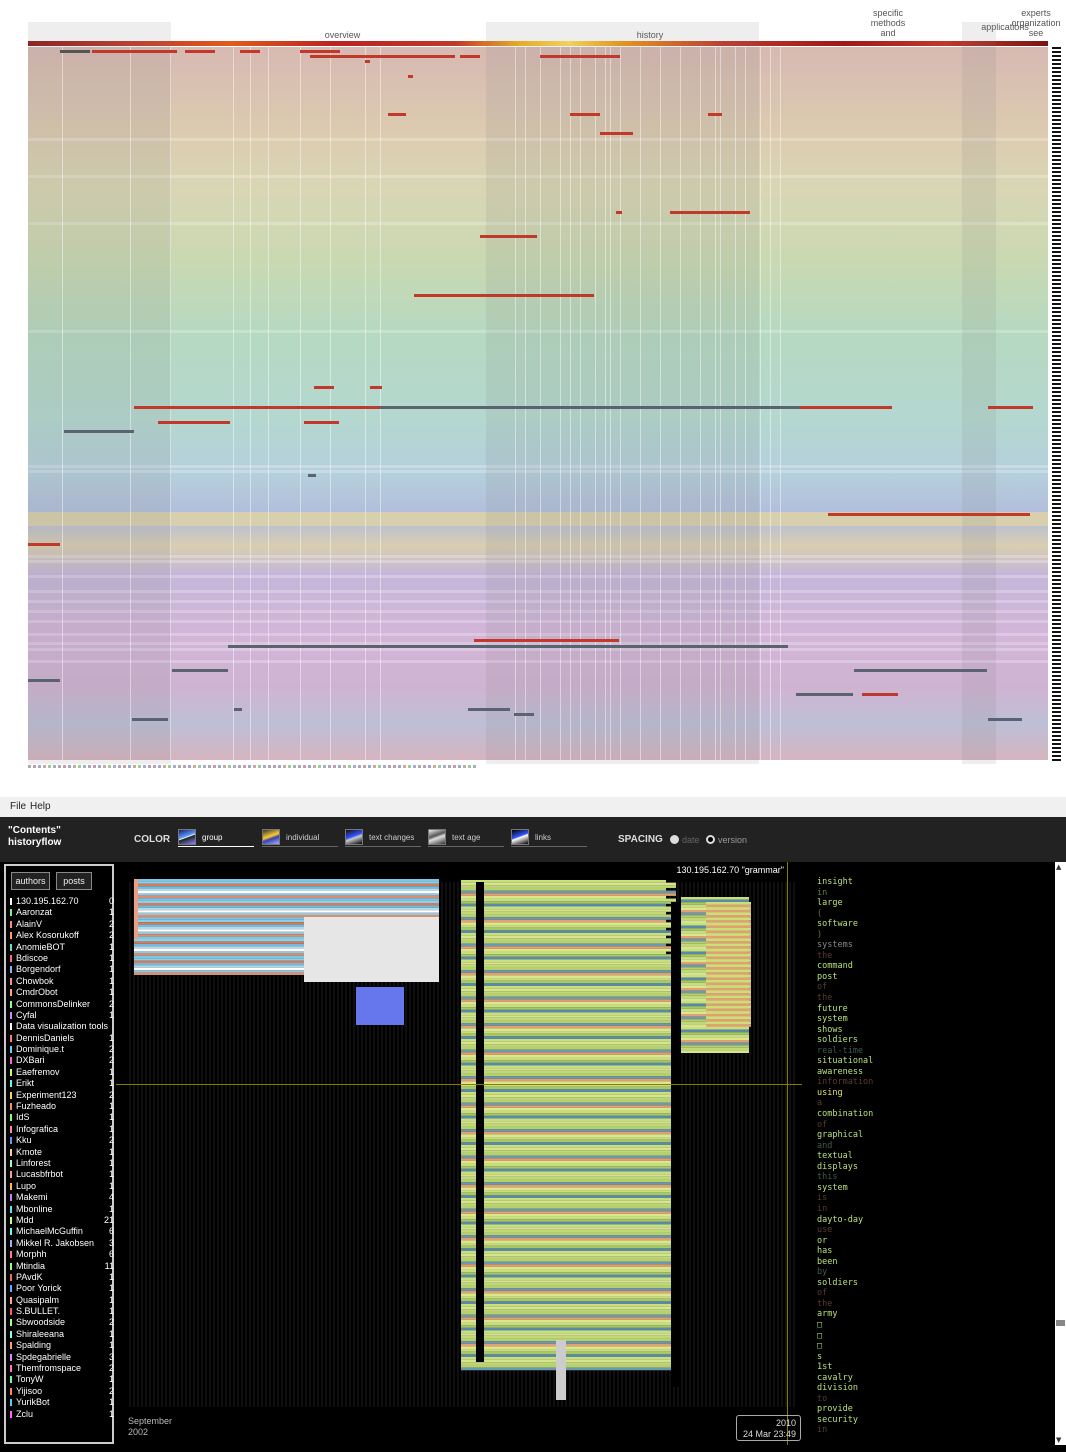 This screenshot has width=1066, height=1452. I want to click on author-row: Yijisoo 2, so click(62, 1391).